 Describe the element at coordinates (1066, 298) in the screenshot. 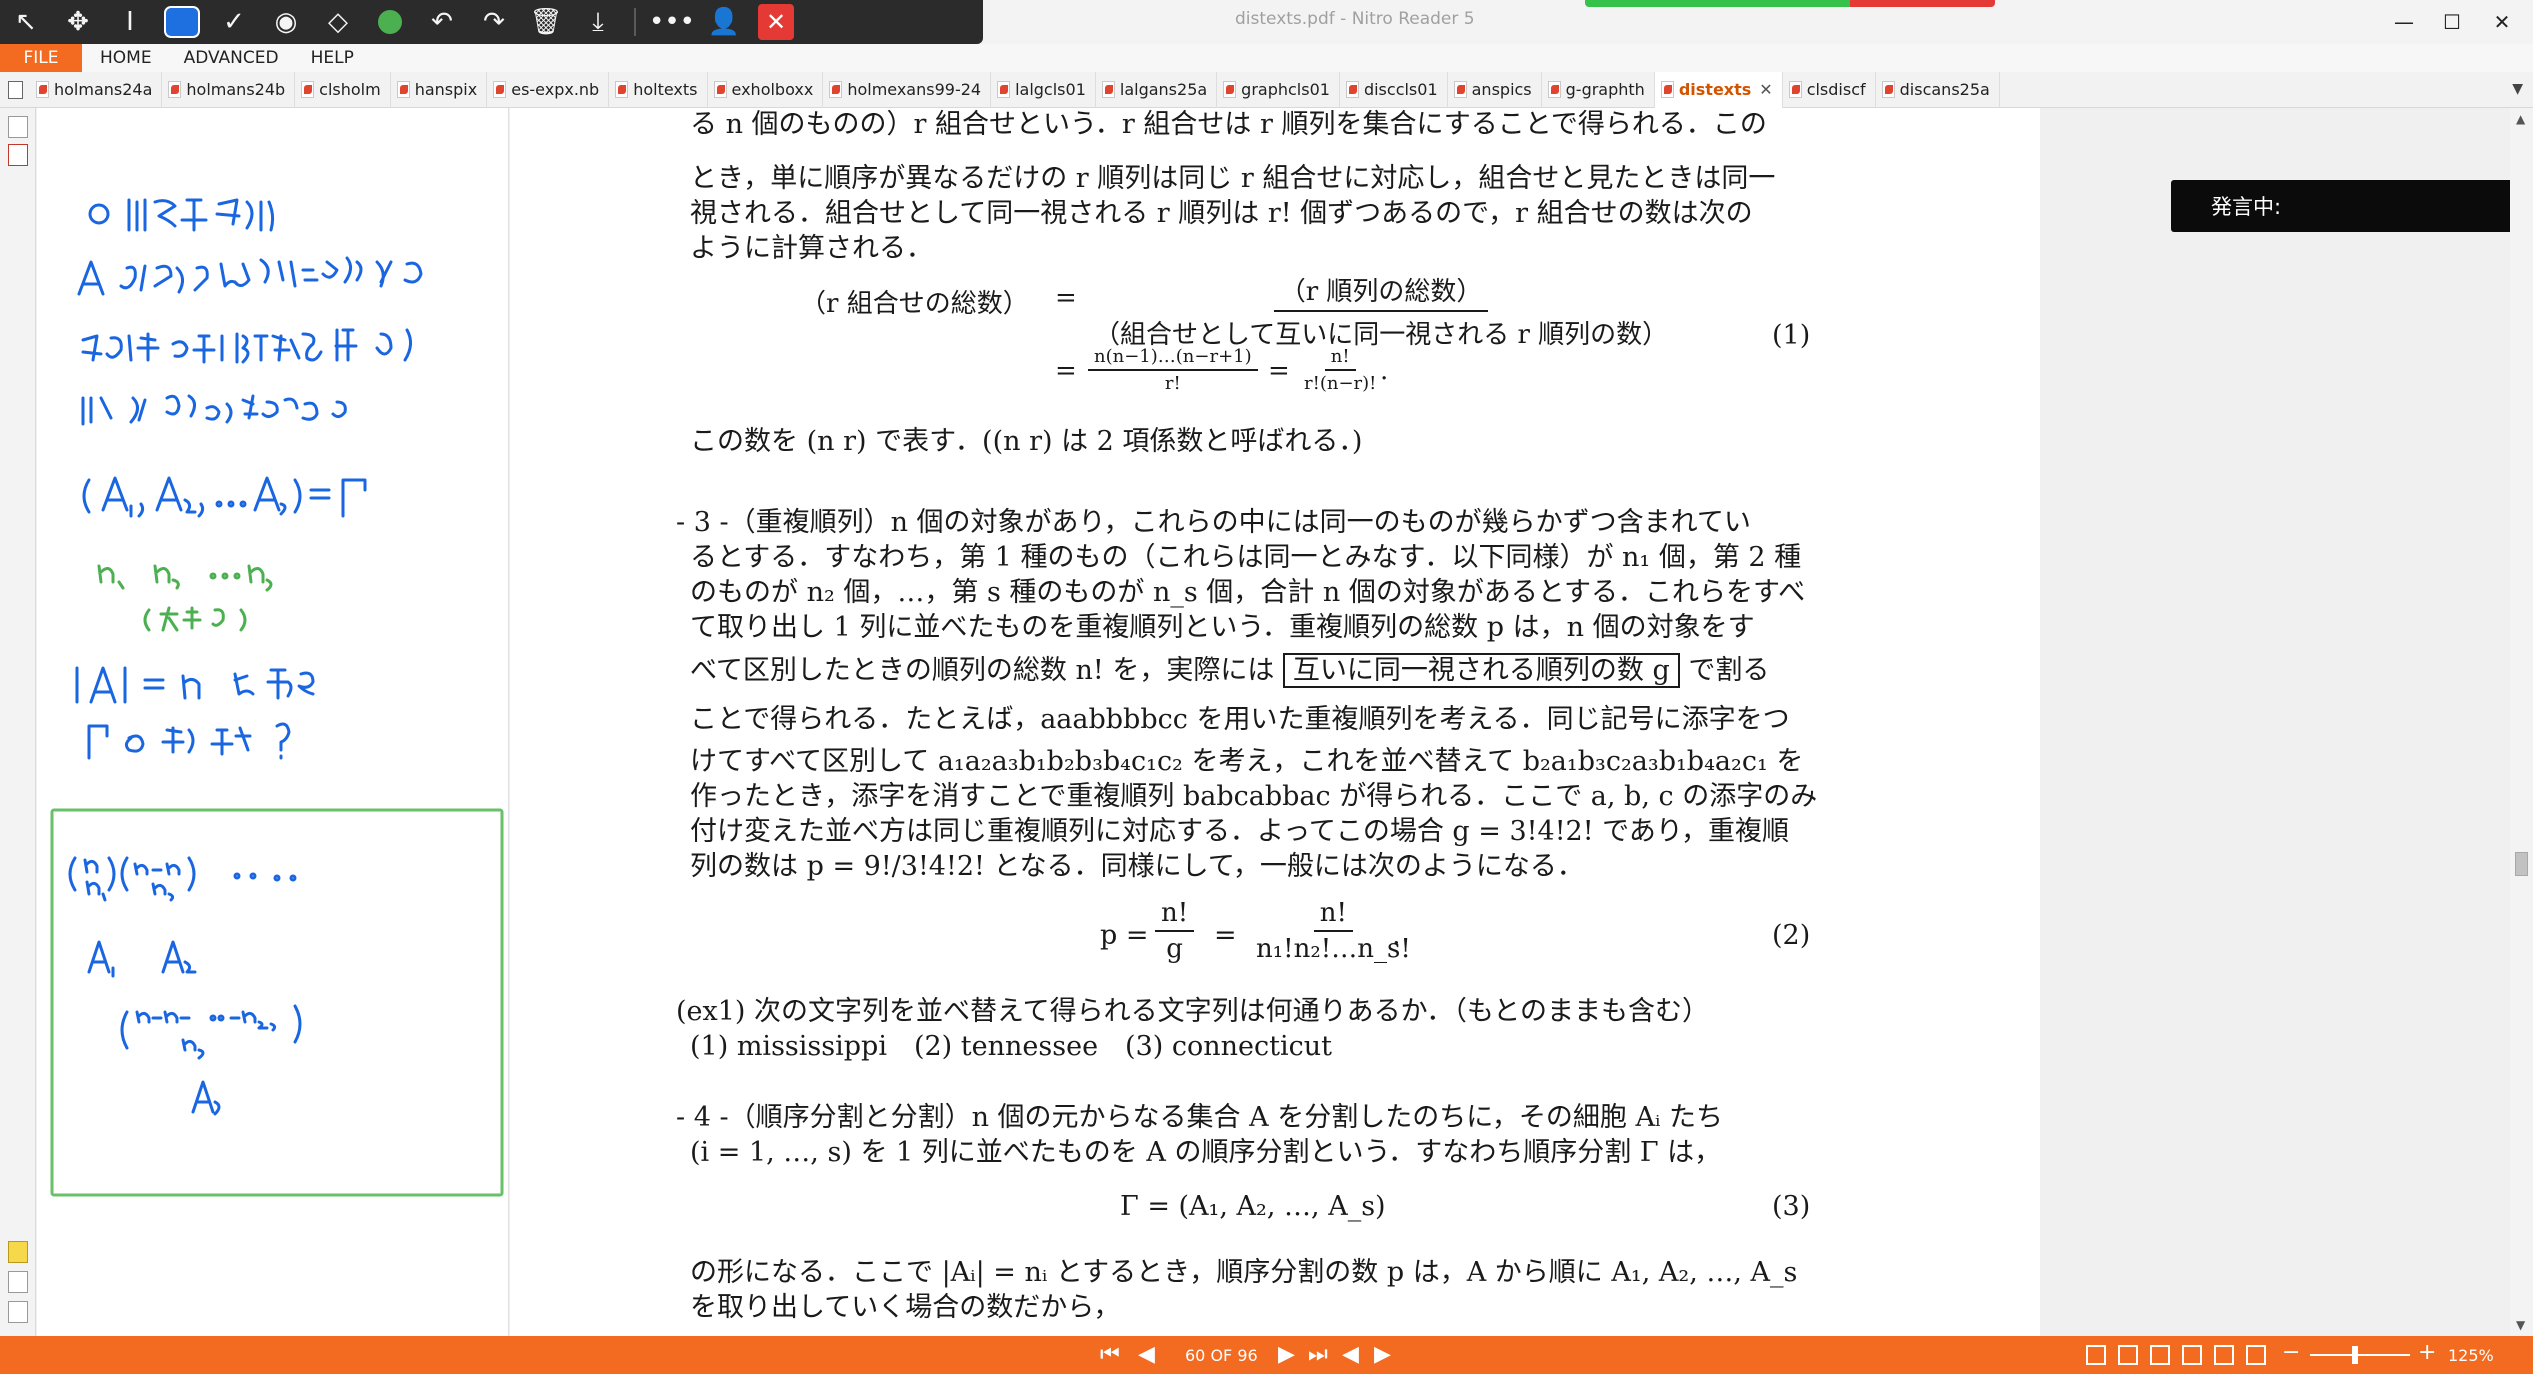

I see `equation-1-equals: =` at that location.